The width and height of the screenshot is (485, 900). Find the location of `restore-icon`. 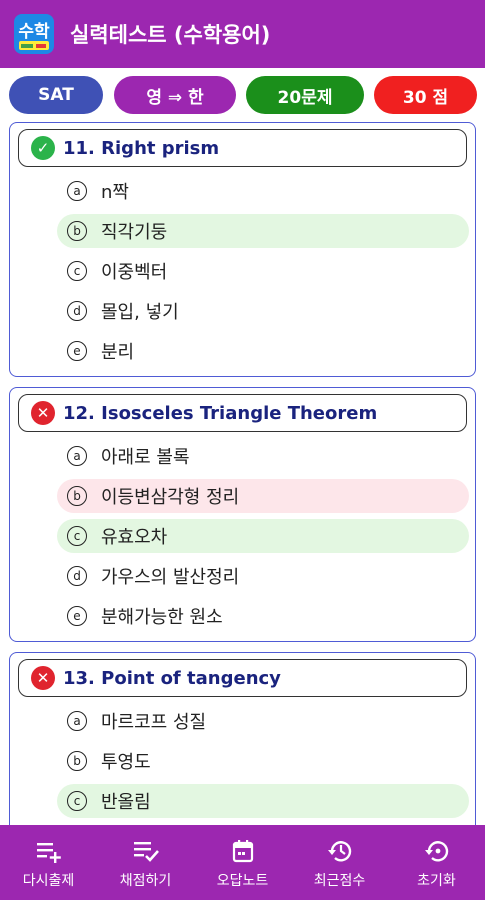

restore-icon is located at coordinates (436, 850).